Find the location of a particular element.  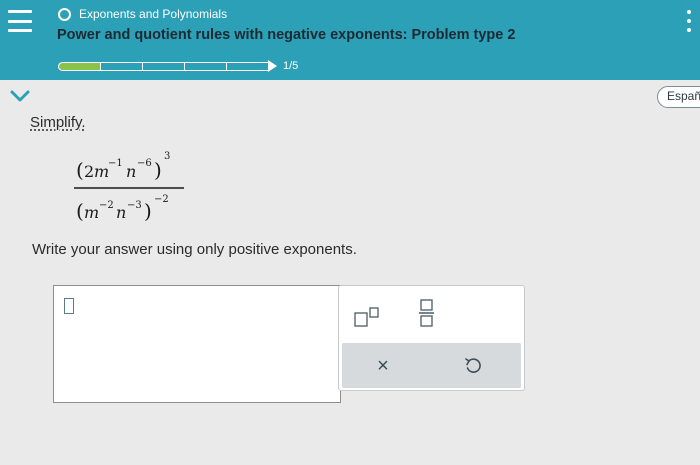

denominator-open-paren: ( is located at coordinates (80, 211).